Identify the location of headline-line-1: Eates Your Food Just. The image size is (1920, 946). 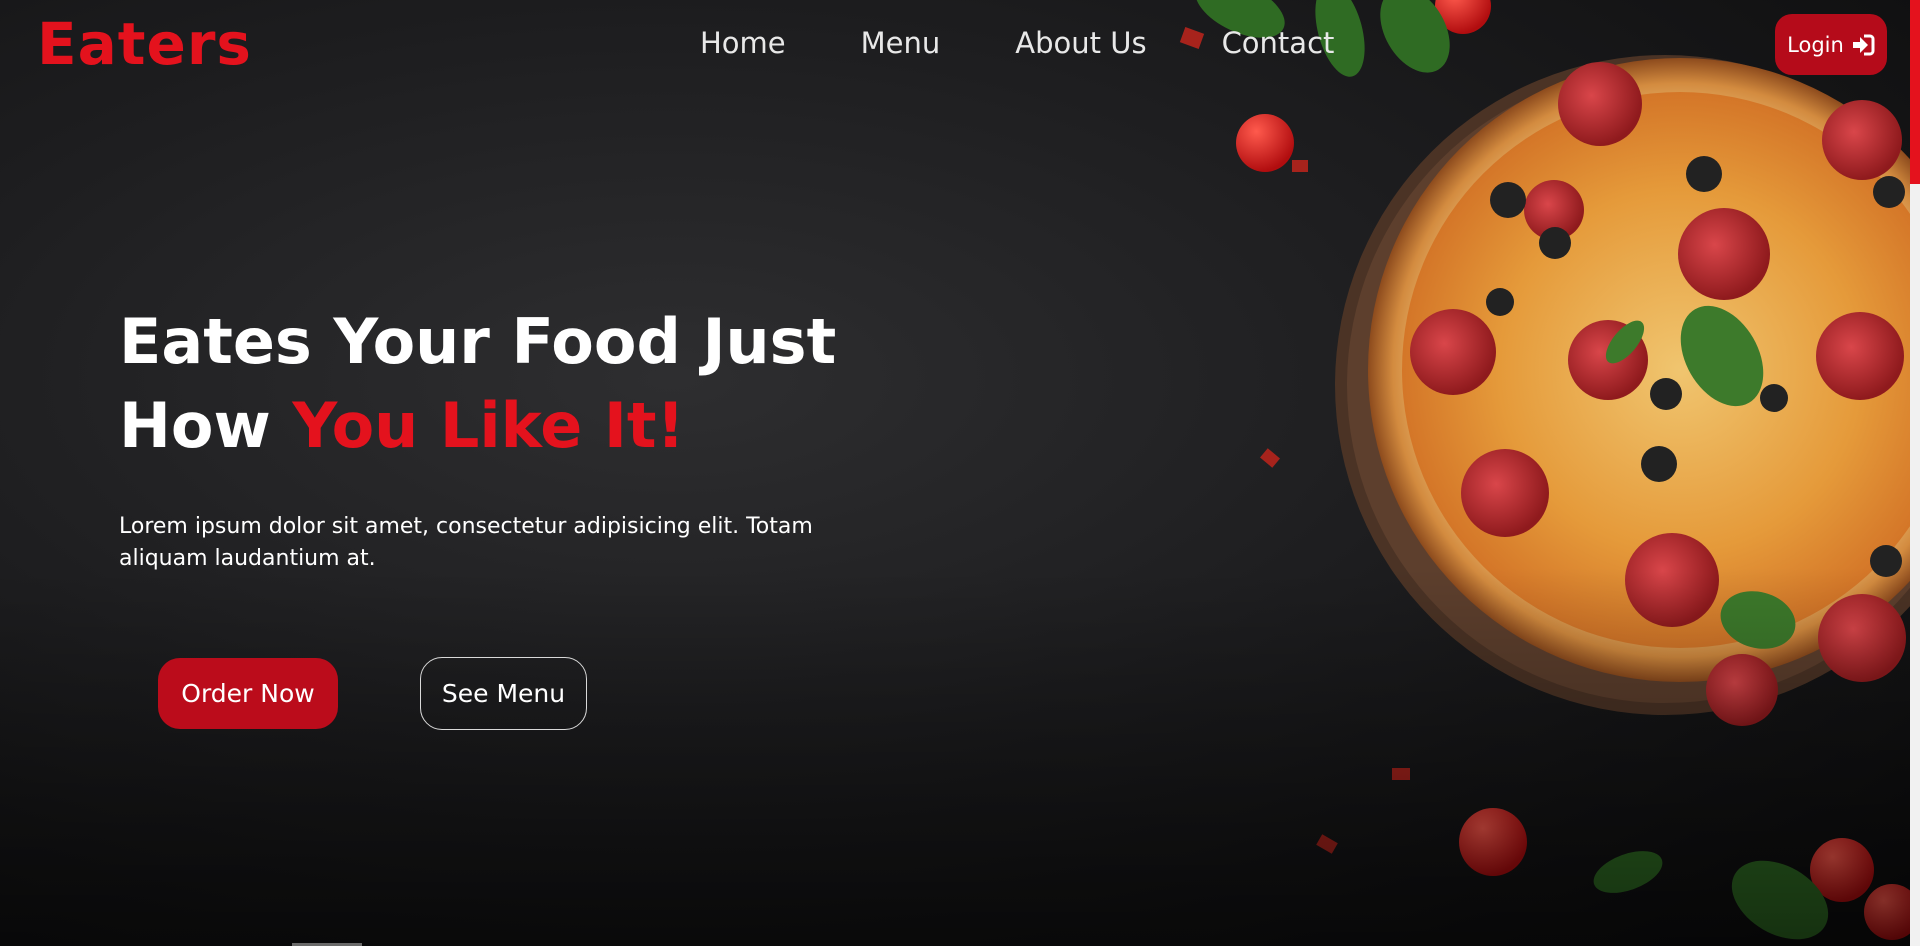
(478, 341).